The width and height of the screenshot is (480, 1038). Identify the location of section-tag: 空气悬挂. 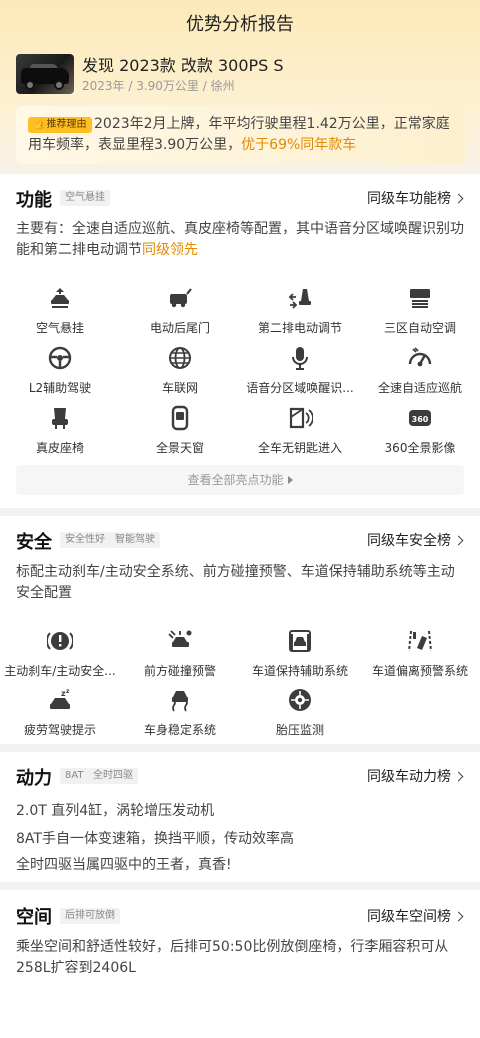
(85, 198).